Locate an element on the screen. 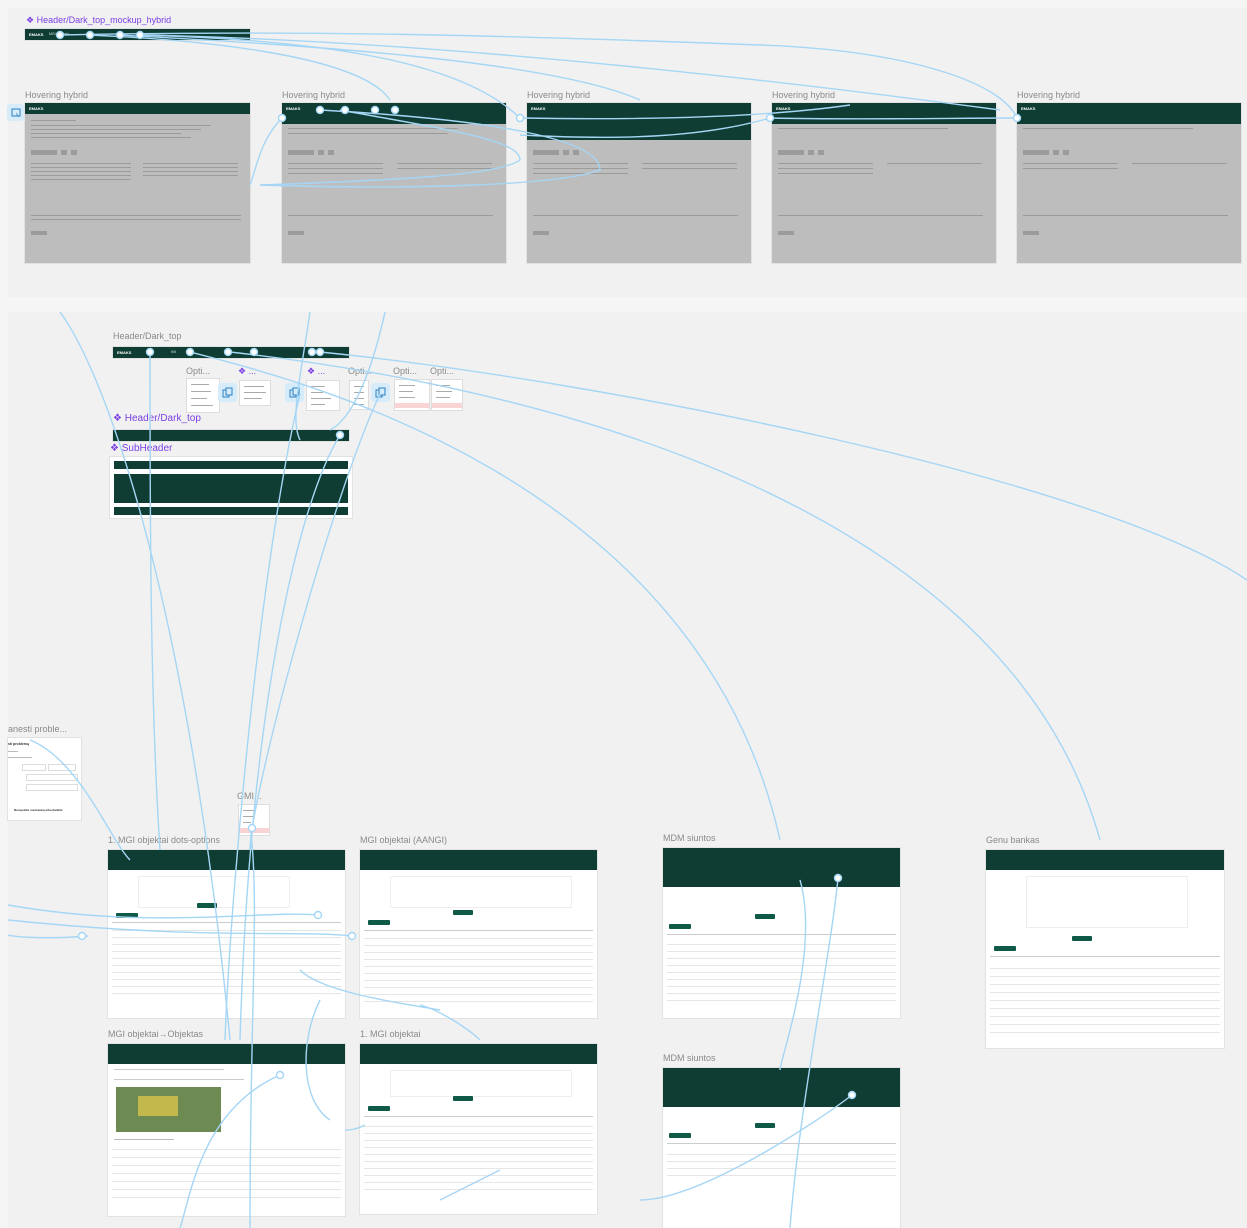 This screenshot has height=1228, width=1247. frame-title-hover-2: Hovering hybrid is located at coordinates (314, 95).